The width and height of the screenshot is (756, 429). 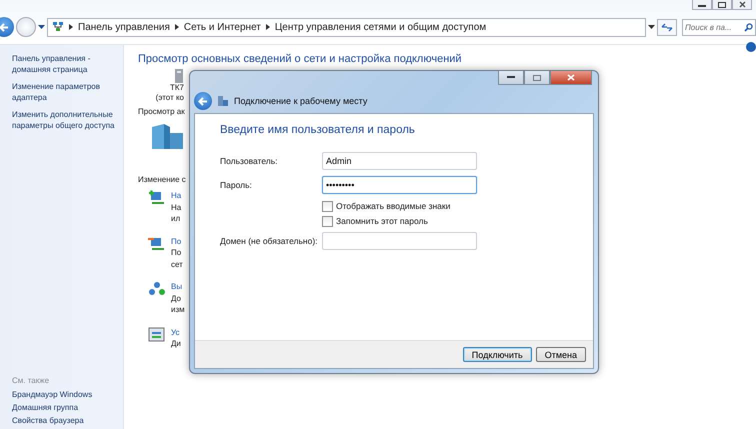 I want to click on field-label: Пользователь:, so click(x=249, y=161).